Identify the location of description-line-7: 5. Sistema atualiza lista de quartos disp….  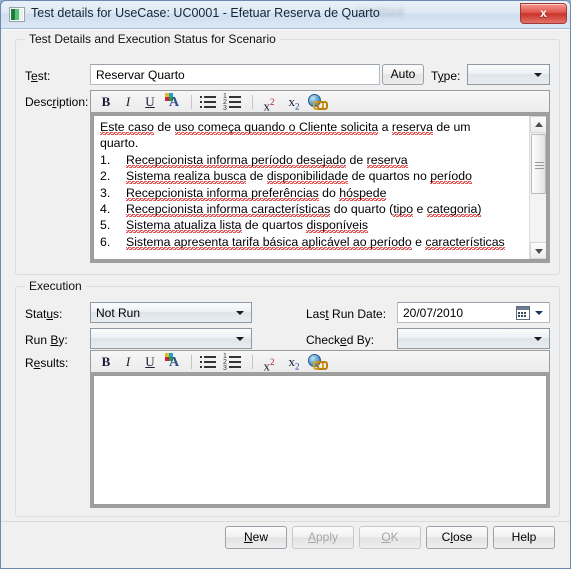
(234, 226).